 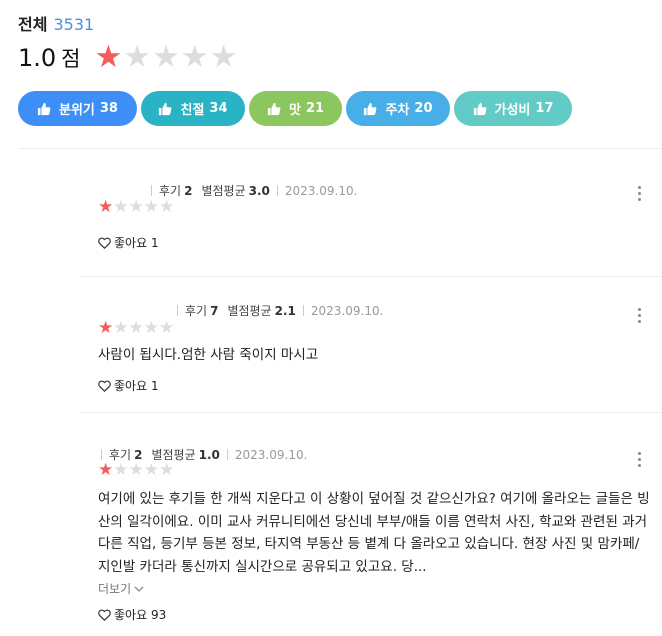 What do you see at coordinates (218, 108) in the screenshot?
I see `tag-count: 34` at bounding box center [218, 108].